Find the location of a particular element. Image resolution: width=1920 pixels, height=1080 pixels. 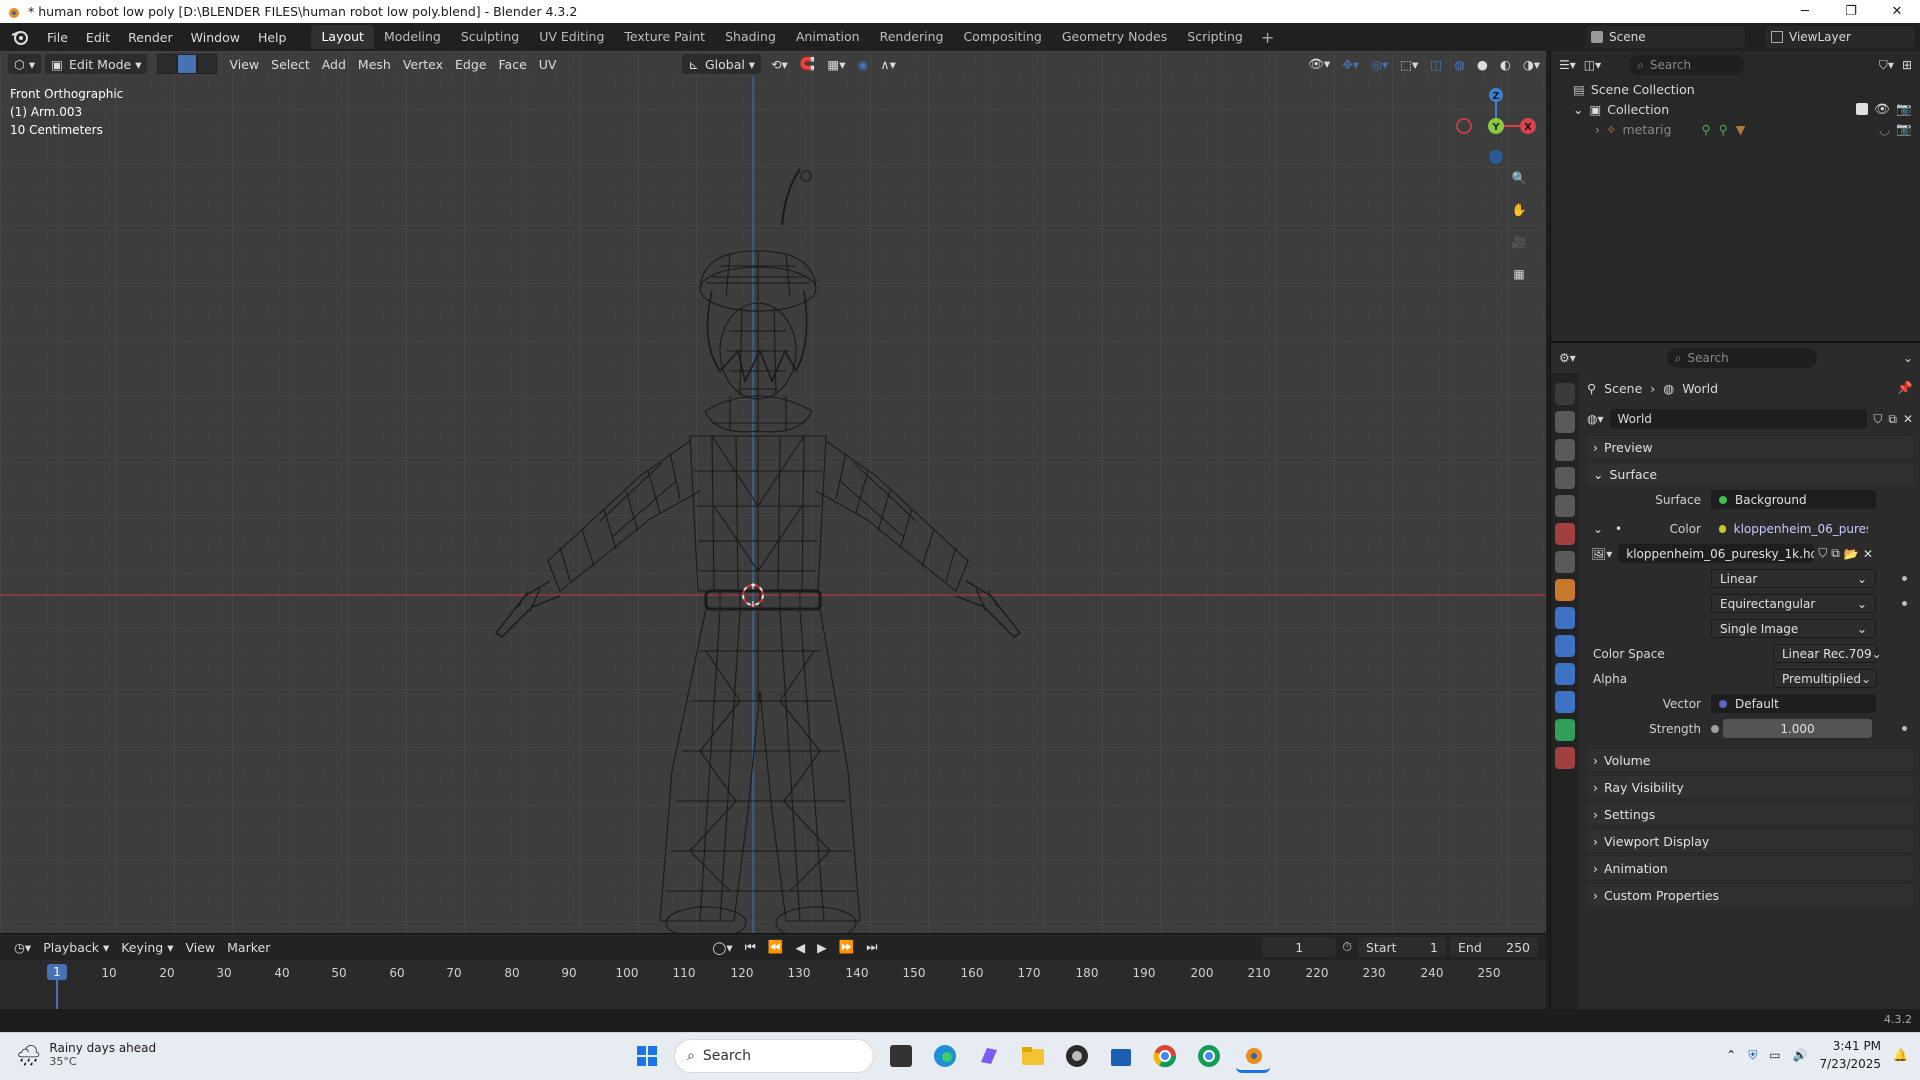

menu-face: Face is located at coordinates (513, 64).